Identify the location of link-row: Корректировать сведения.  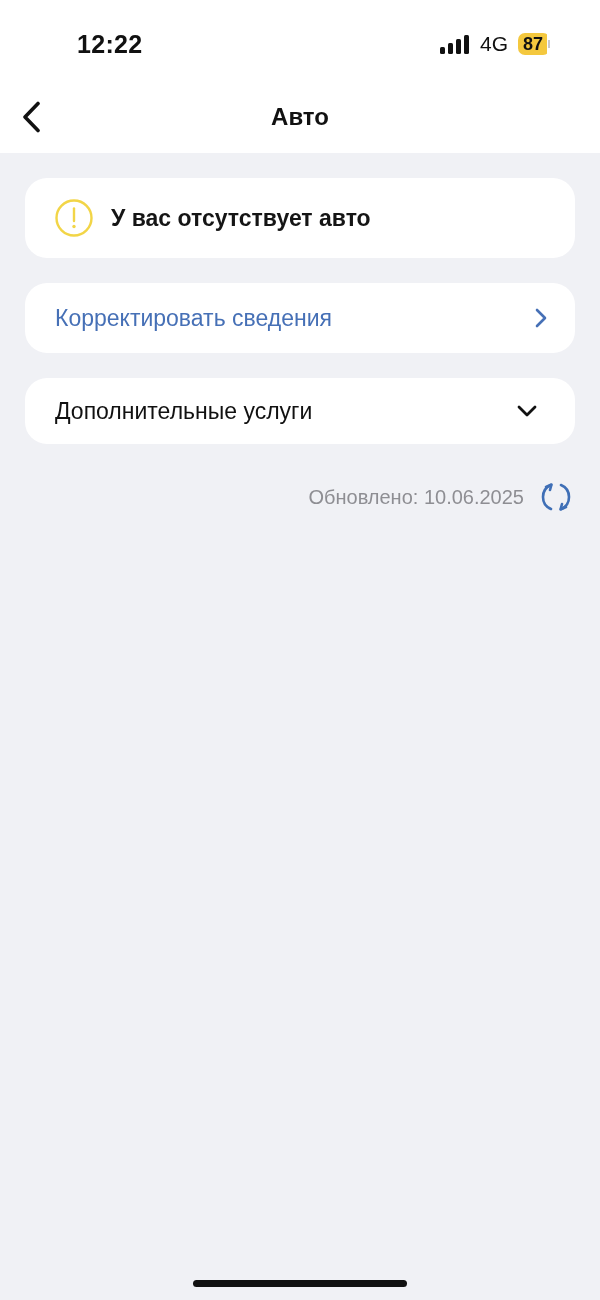
(300, 318).